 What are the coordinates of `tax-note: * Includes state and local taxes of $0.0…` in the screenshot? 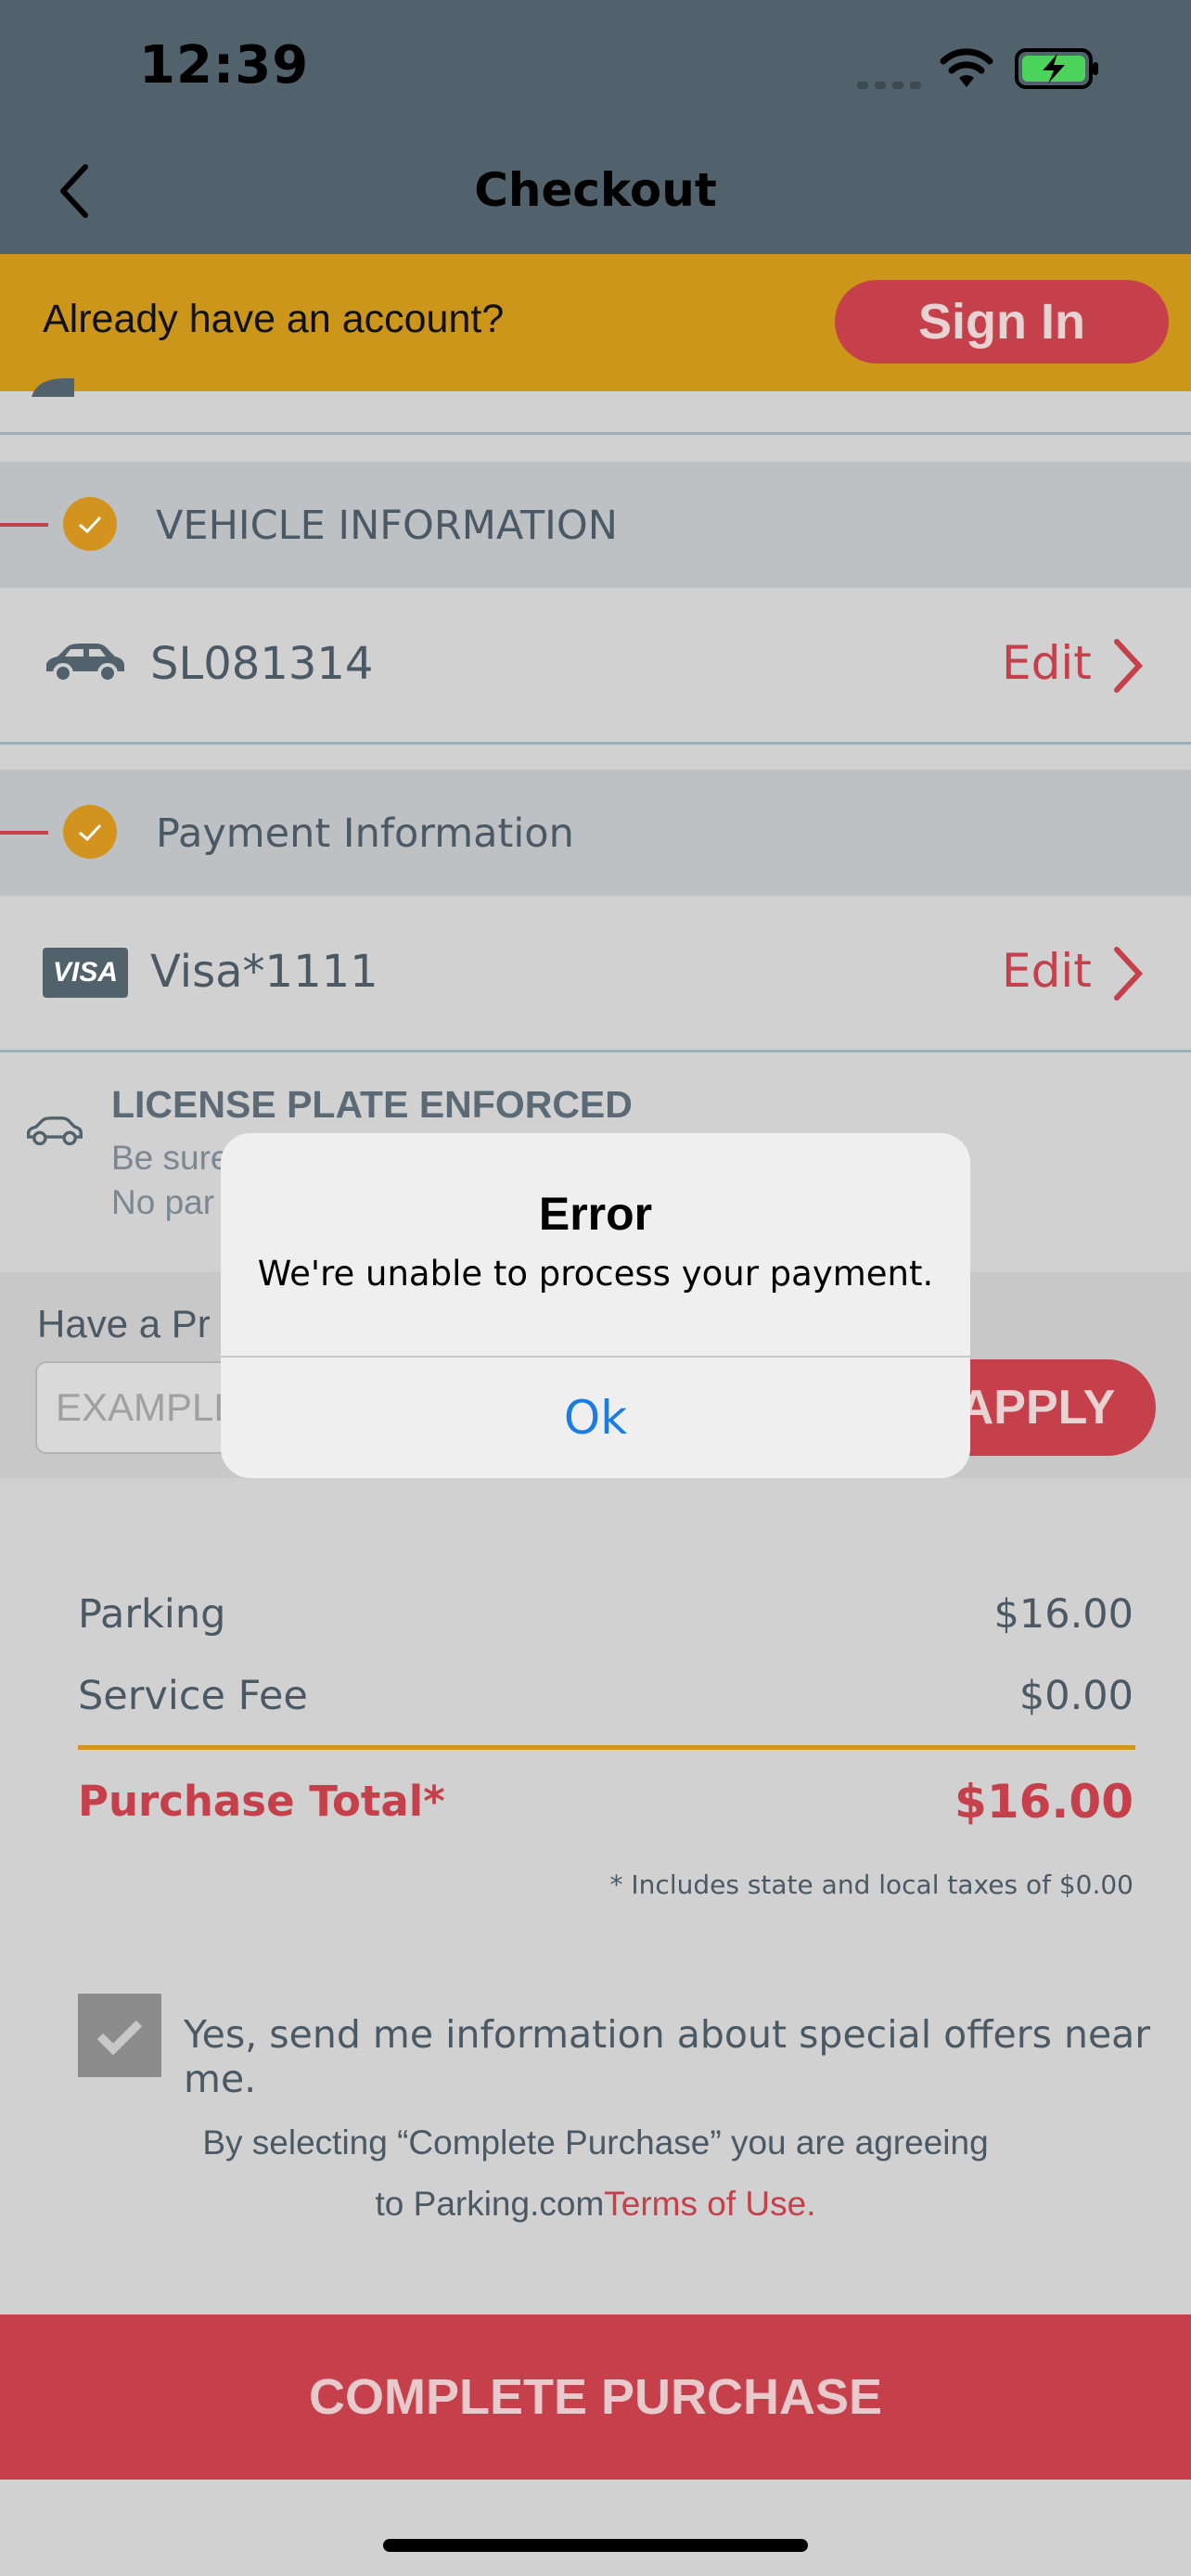 It's located at (871, 1885).